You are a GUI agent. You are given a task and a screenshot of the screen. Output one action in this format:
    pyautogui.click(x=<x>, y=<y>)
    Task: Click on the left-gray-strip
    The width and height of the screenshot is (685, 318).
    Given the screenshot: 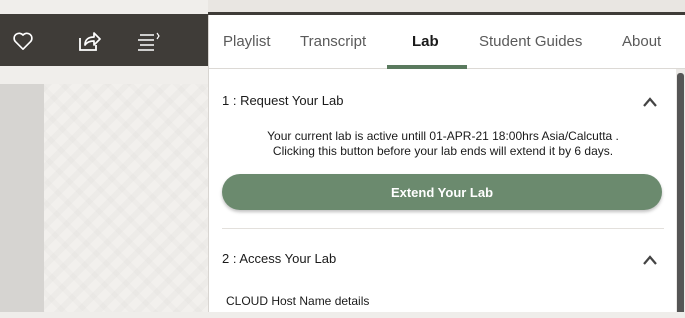 What is the action you would take?
    pyautogui.click(x=22, y=201)
    